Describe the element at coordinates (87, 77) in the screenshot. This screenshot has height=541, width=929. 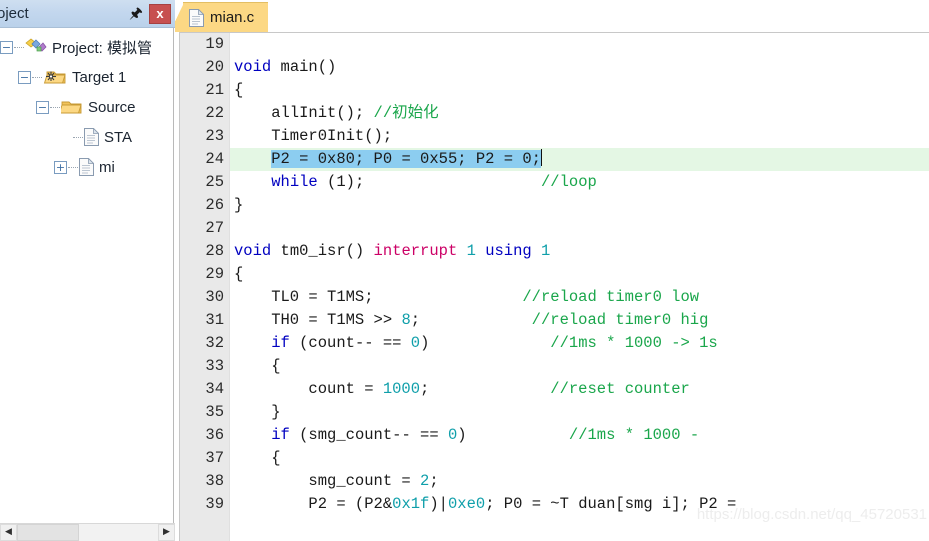
I see `tree-item-1: − Target 1` at that location.